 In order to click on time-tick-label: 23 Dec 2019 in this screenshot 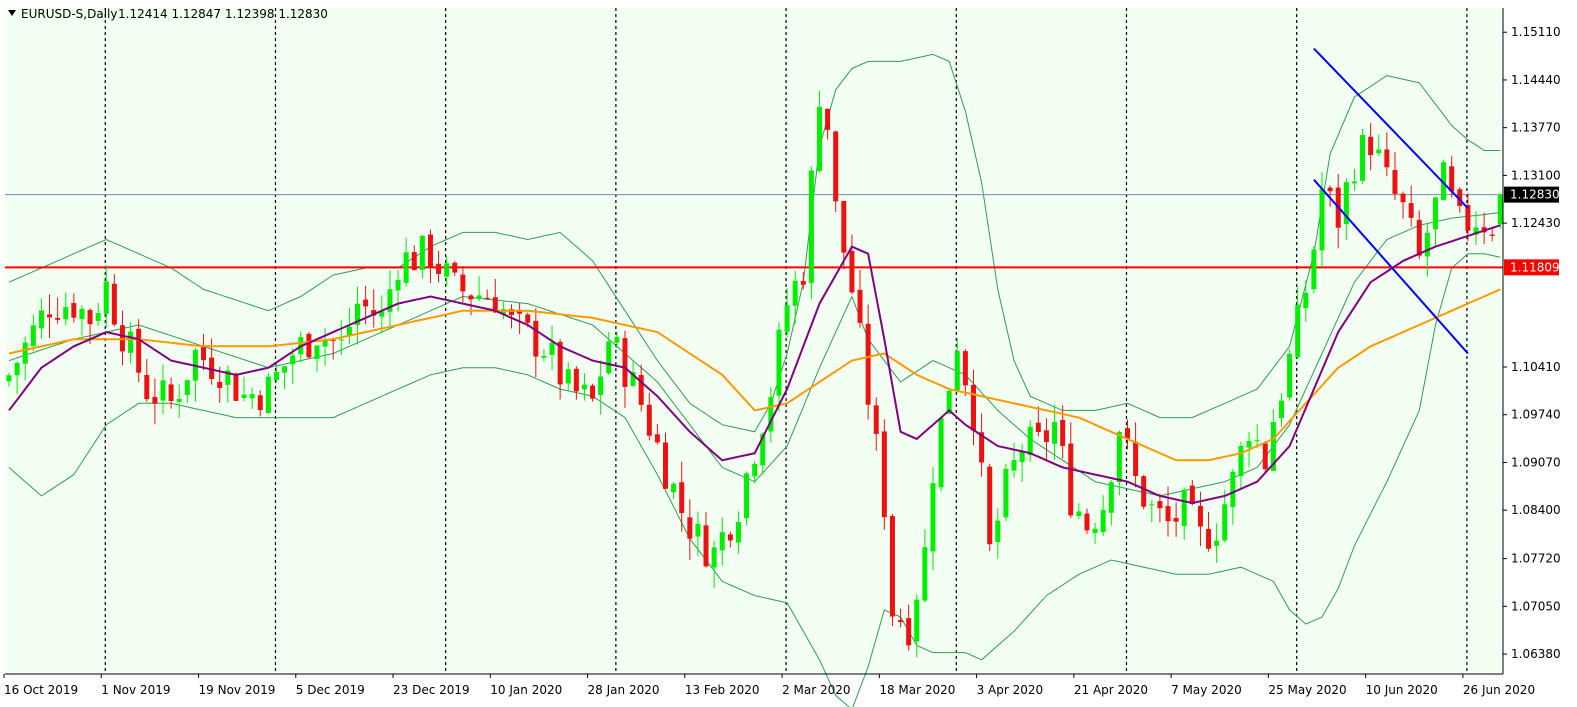, I will do `click(431, 690)`.